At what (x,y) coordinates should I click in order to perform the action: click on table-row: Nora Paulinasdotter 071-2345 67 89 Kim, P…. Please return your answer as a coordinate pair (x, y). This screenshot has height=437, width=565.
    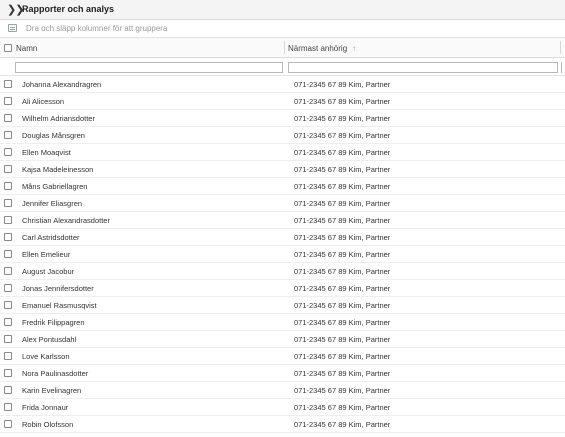
    Looking at the image, I should click on (282, 373).